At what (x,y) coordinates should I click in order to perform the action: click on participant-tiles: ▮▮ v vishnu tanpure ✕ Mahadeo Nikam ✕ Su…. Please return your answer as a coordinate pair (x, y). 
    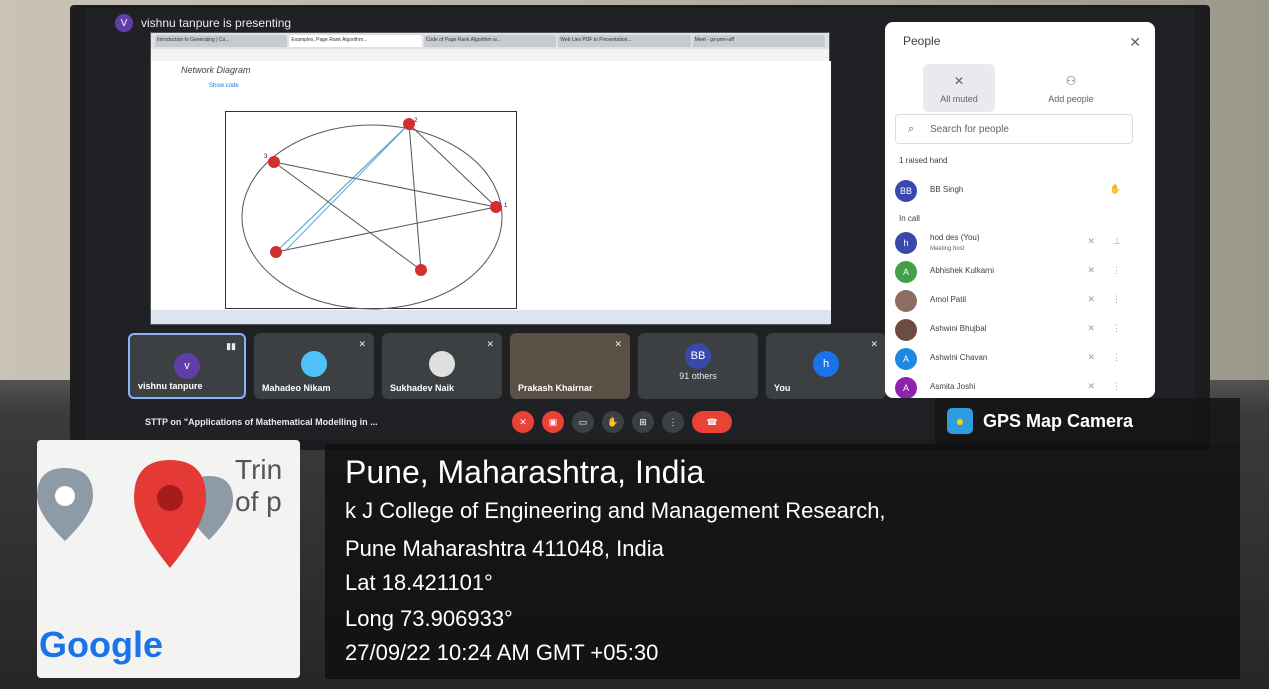
    Looking at the image, I should click on (507, 366).